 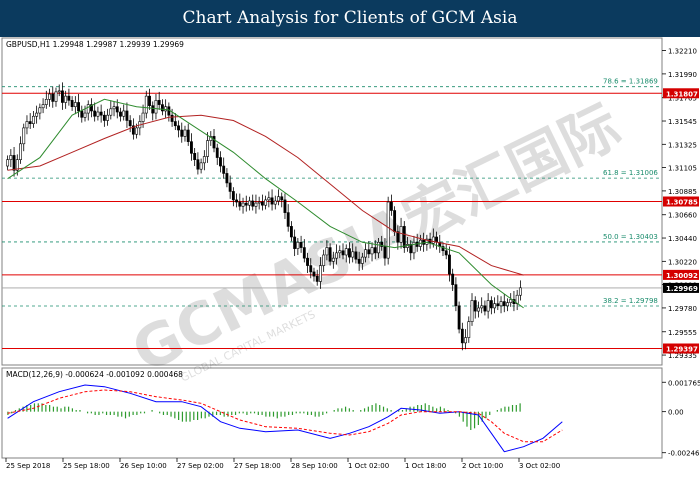 What do you see at coordinates (676, 413) in the screenshot?
I see `macd-tick-label: 0.00` at bounding box center [676, 413].